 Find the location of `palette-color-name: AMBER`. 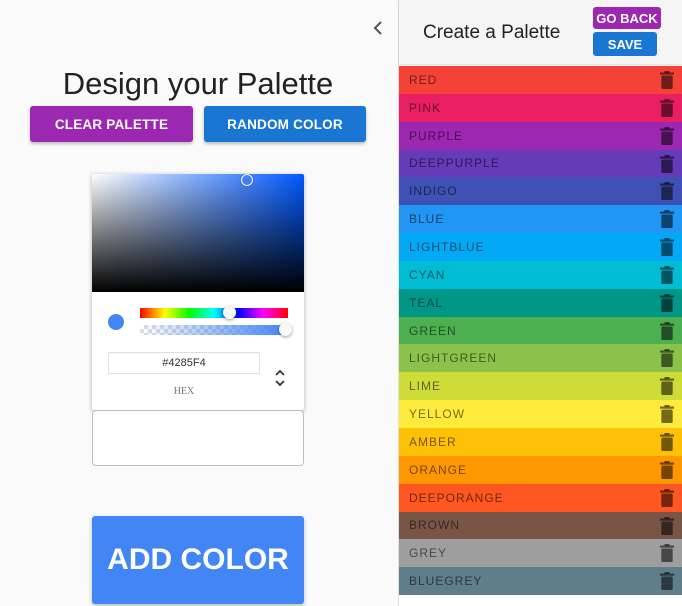

palette-color-name: AMBER is located at coordinates (433, 441).